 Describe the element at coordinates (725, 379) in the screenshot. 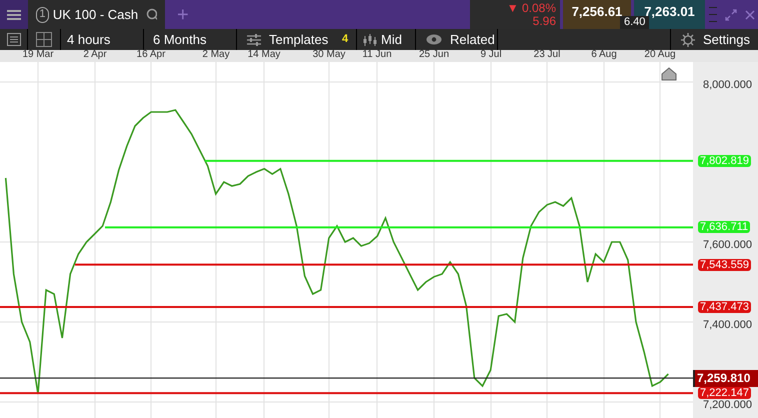

I see `current-price-label: 7,259.810` at that location.